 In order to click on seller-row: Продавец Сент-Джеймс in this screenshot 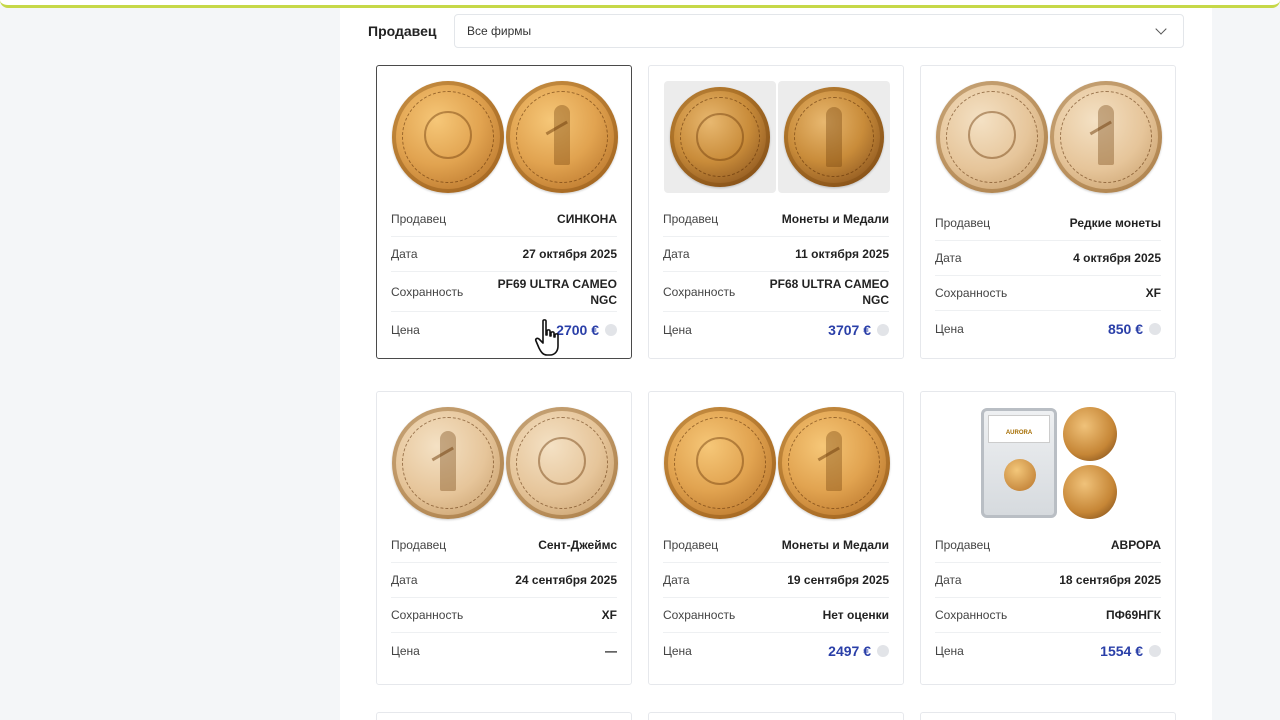, I will do `click(504, 545)`.